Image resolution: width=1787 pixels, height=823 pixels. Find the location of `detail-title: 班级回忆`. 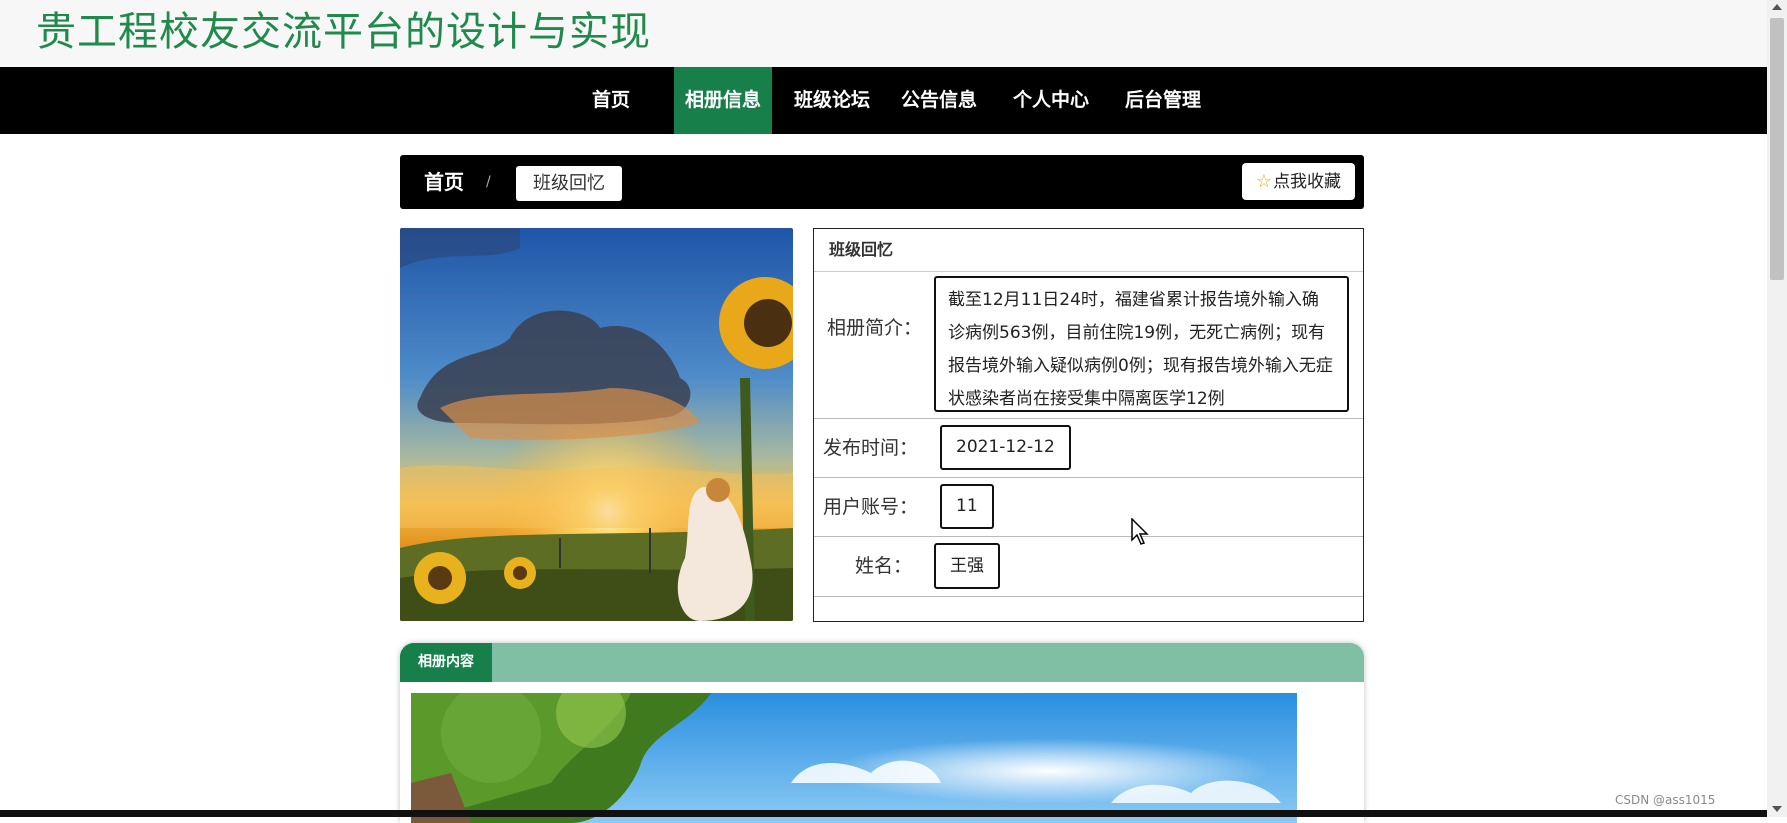

detail-title: 班级回忆 is located at coordinates (1088, 250).